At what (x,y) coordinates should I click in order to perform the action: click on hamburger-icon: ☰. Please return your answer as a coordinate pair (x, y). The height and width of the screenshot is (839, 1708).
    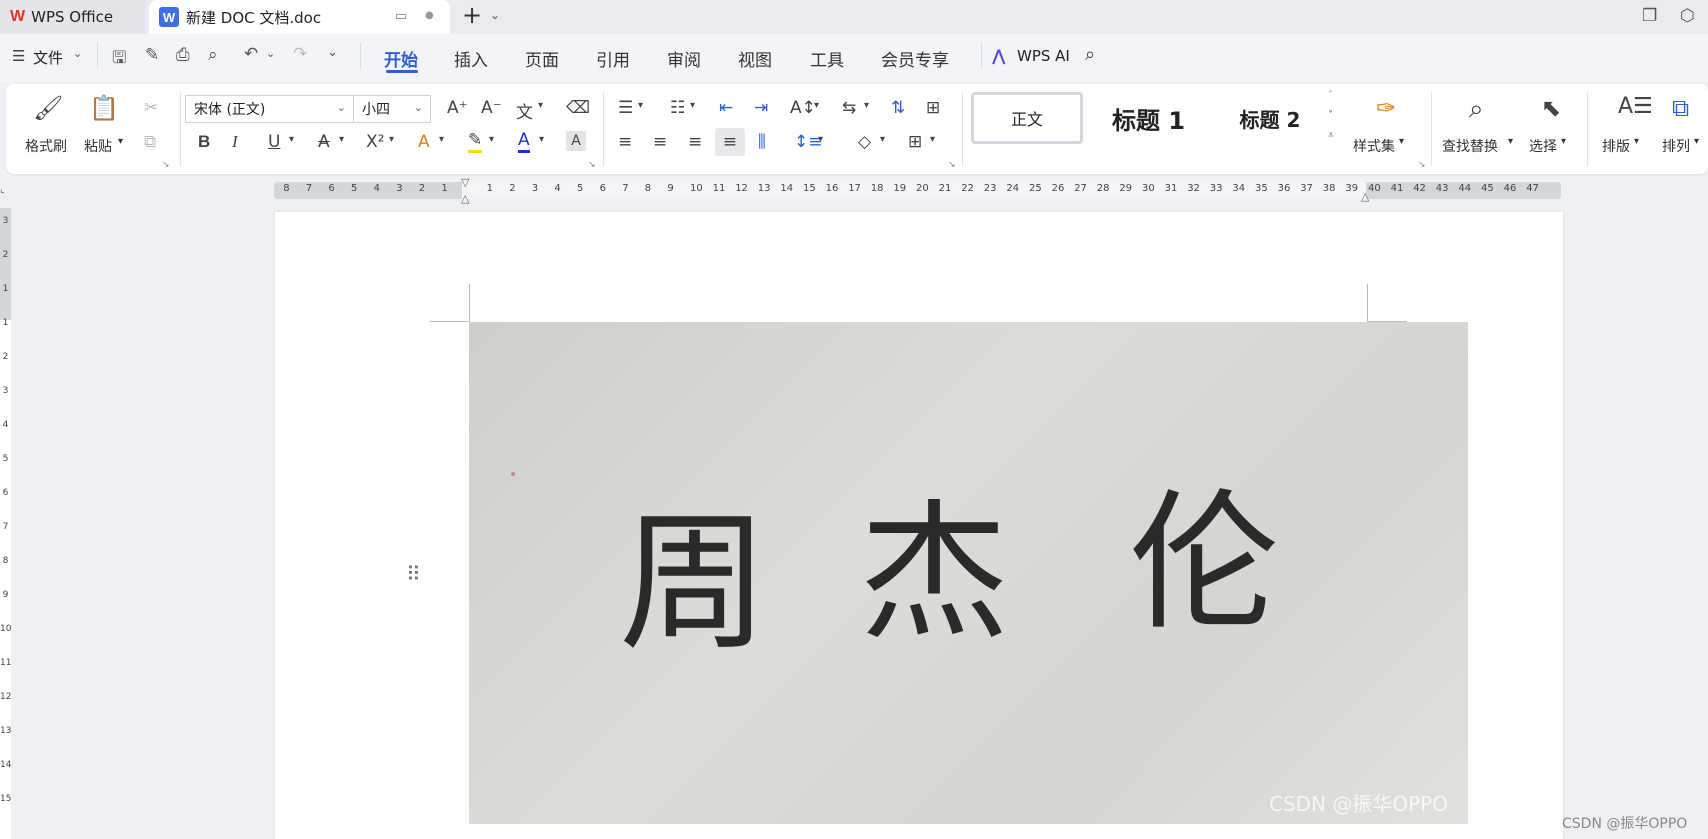
    Looking at the image, I should click on (18, 56).